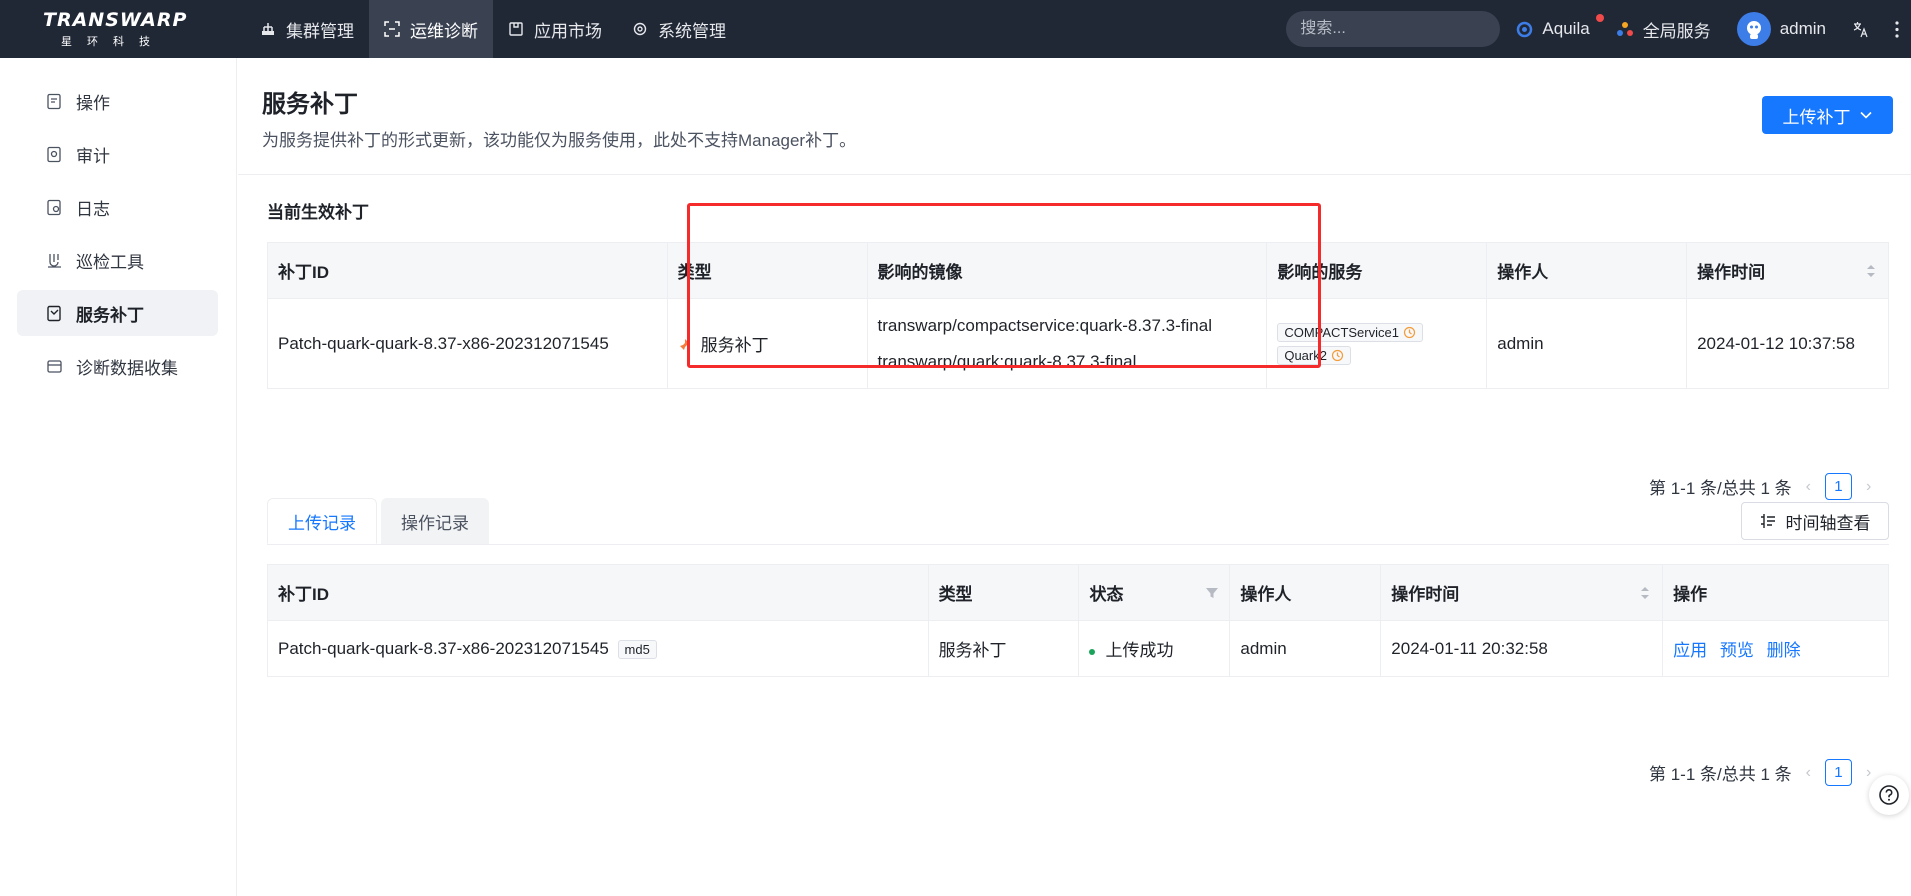 Image resolution: width=1911 pixels, height=896 pixels. I want to click on help-button, so click(1889, 795).